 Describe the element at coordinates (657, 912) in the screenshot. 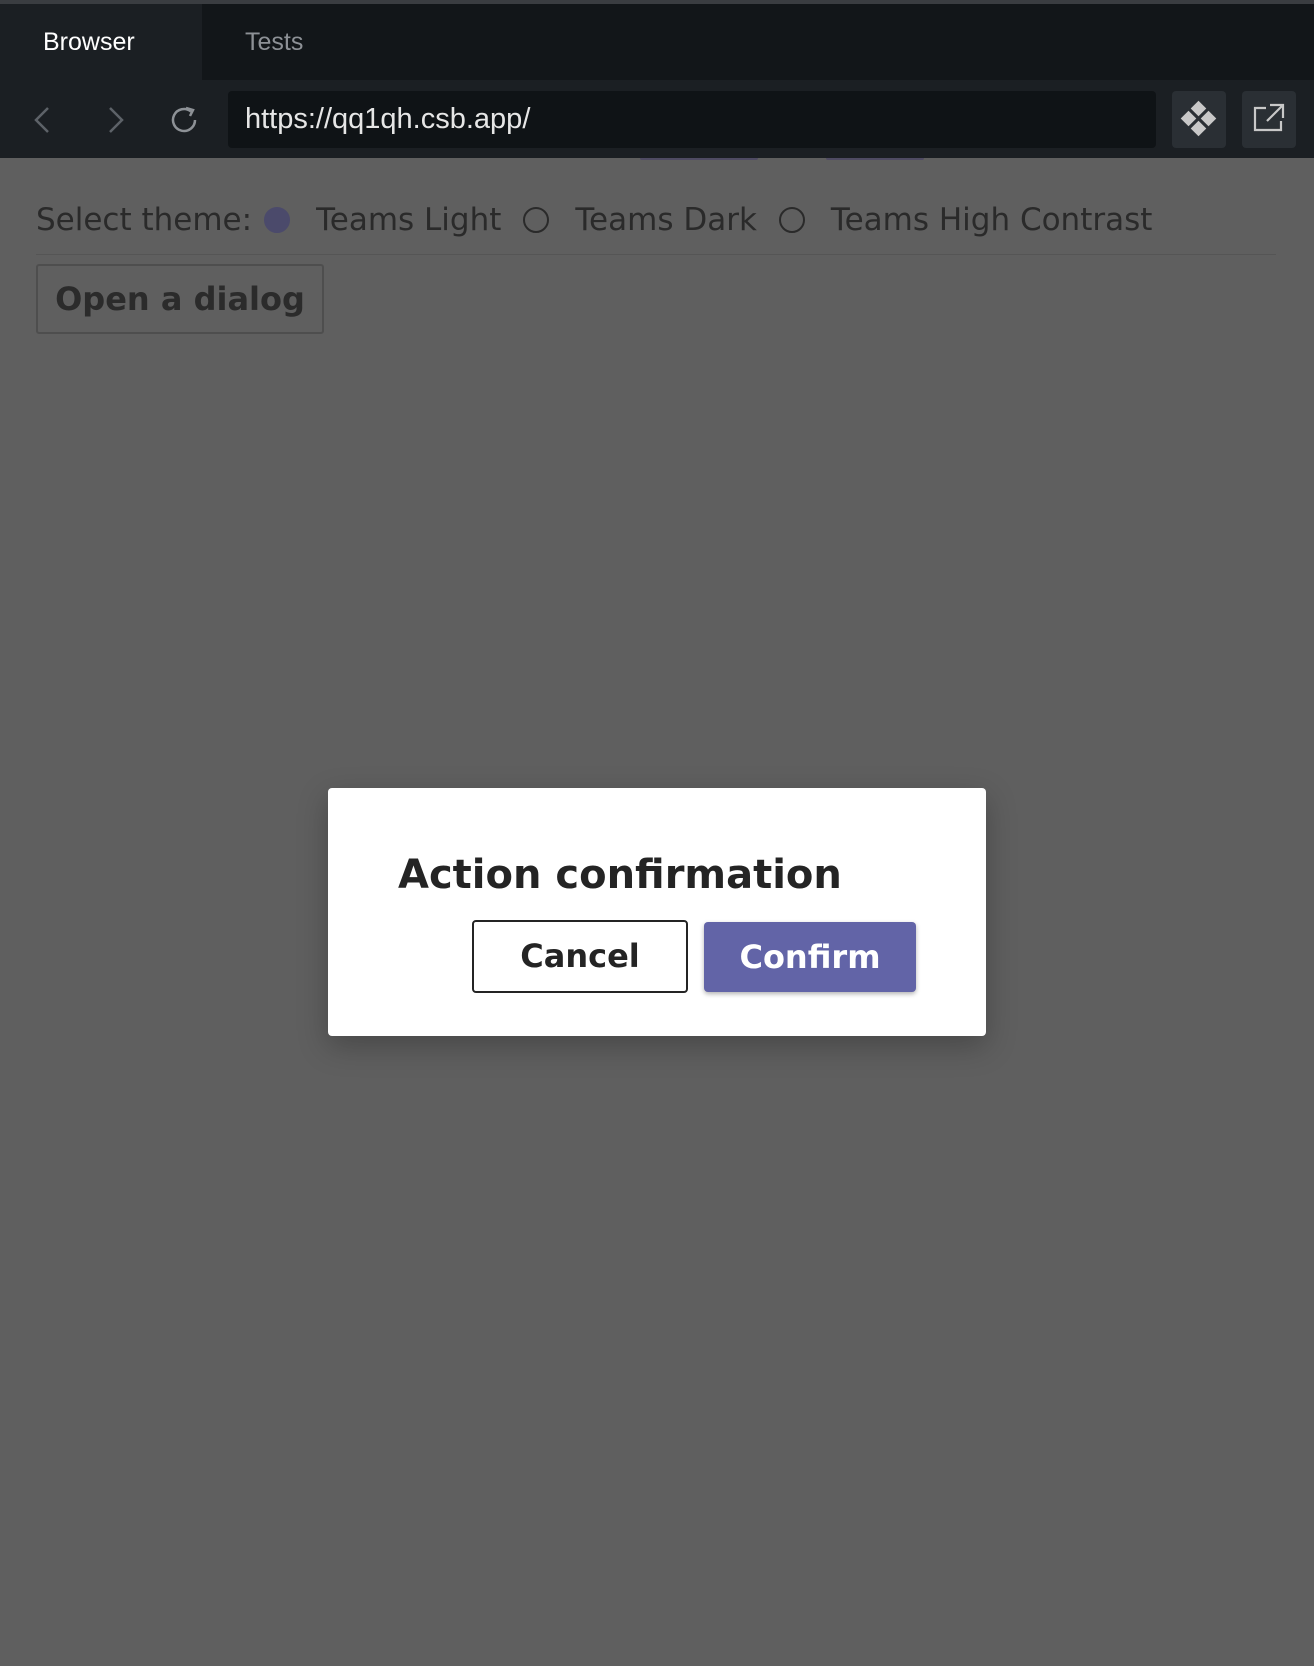

I see `confirmation-dialog: Action confirmation Cancel Confirm` at that location.